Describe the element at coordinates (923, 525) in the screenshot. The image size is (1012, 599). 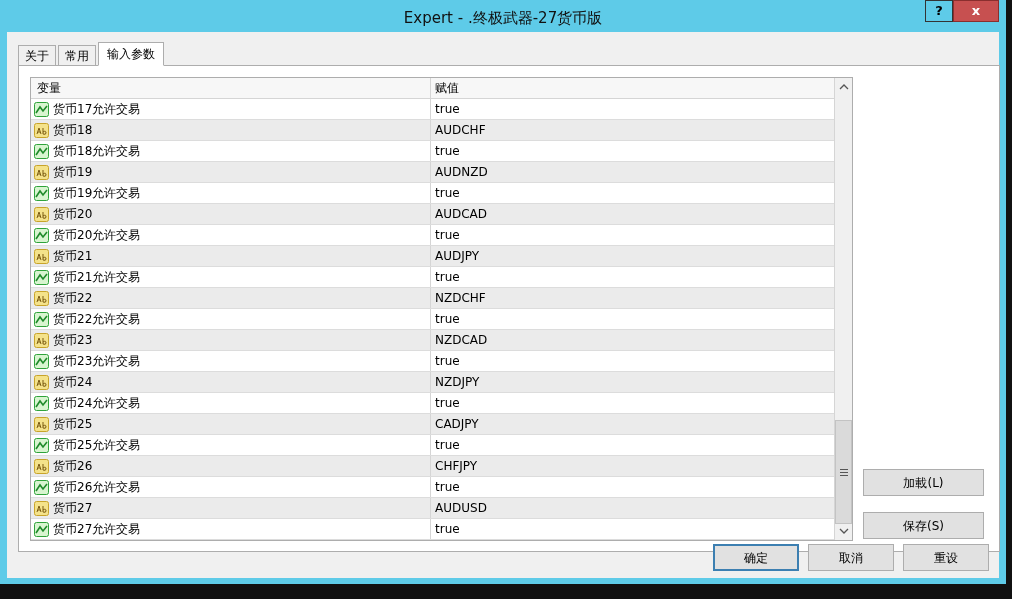
I see `side-button: 保存(S)` at that location.